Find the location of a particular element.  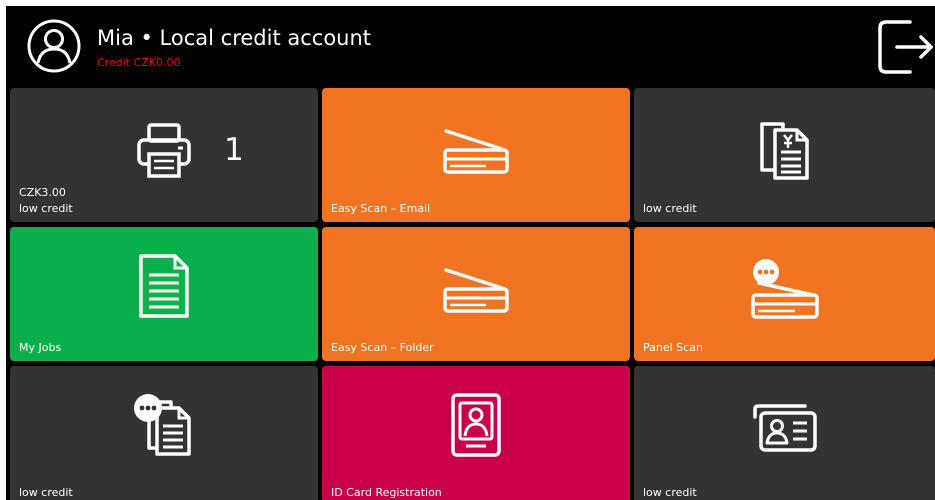

credit-balance: Credit CZK0.00 is located at coordinates (139, 62).